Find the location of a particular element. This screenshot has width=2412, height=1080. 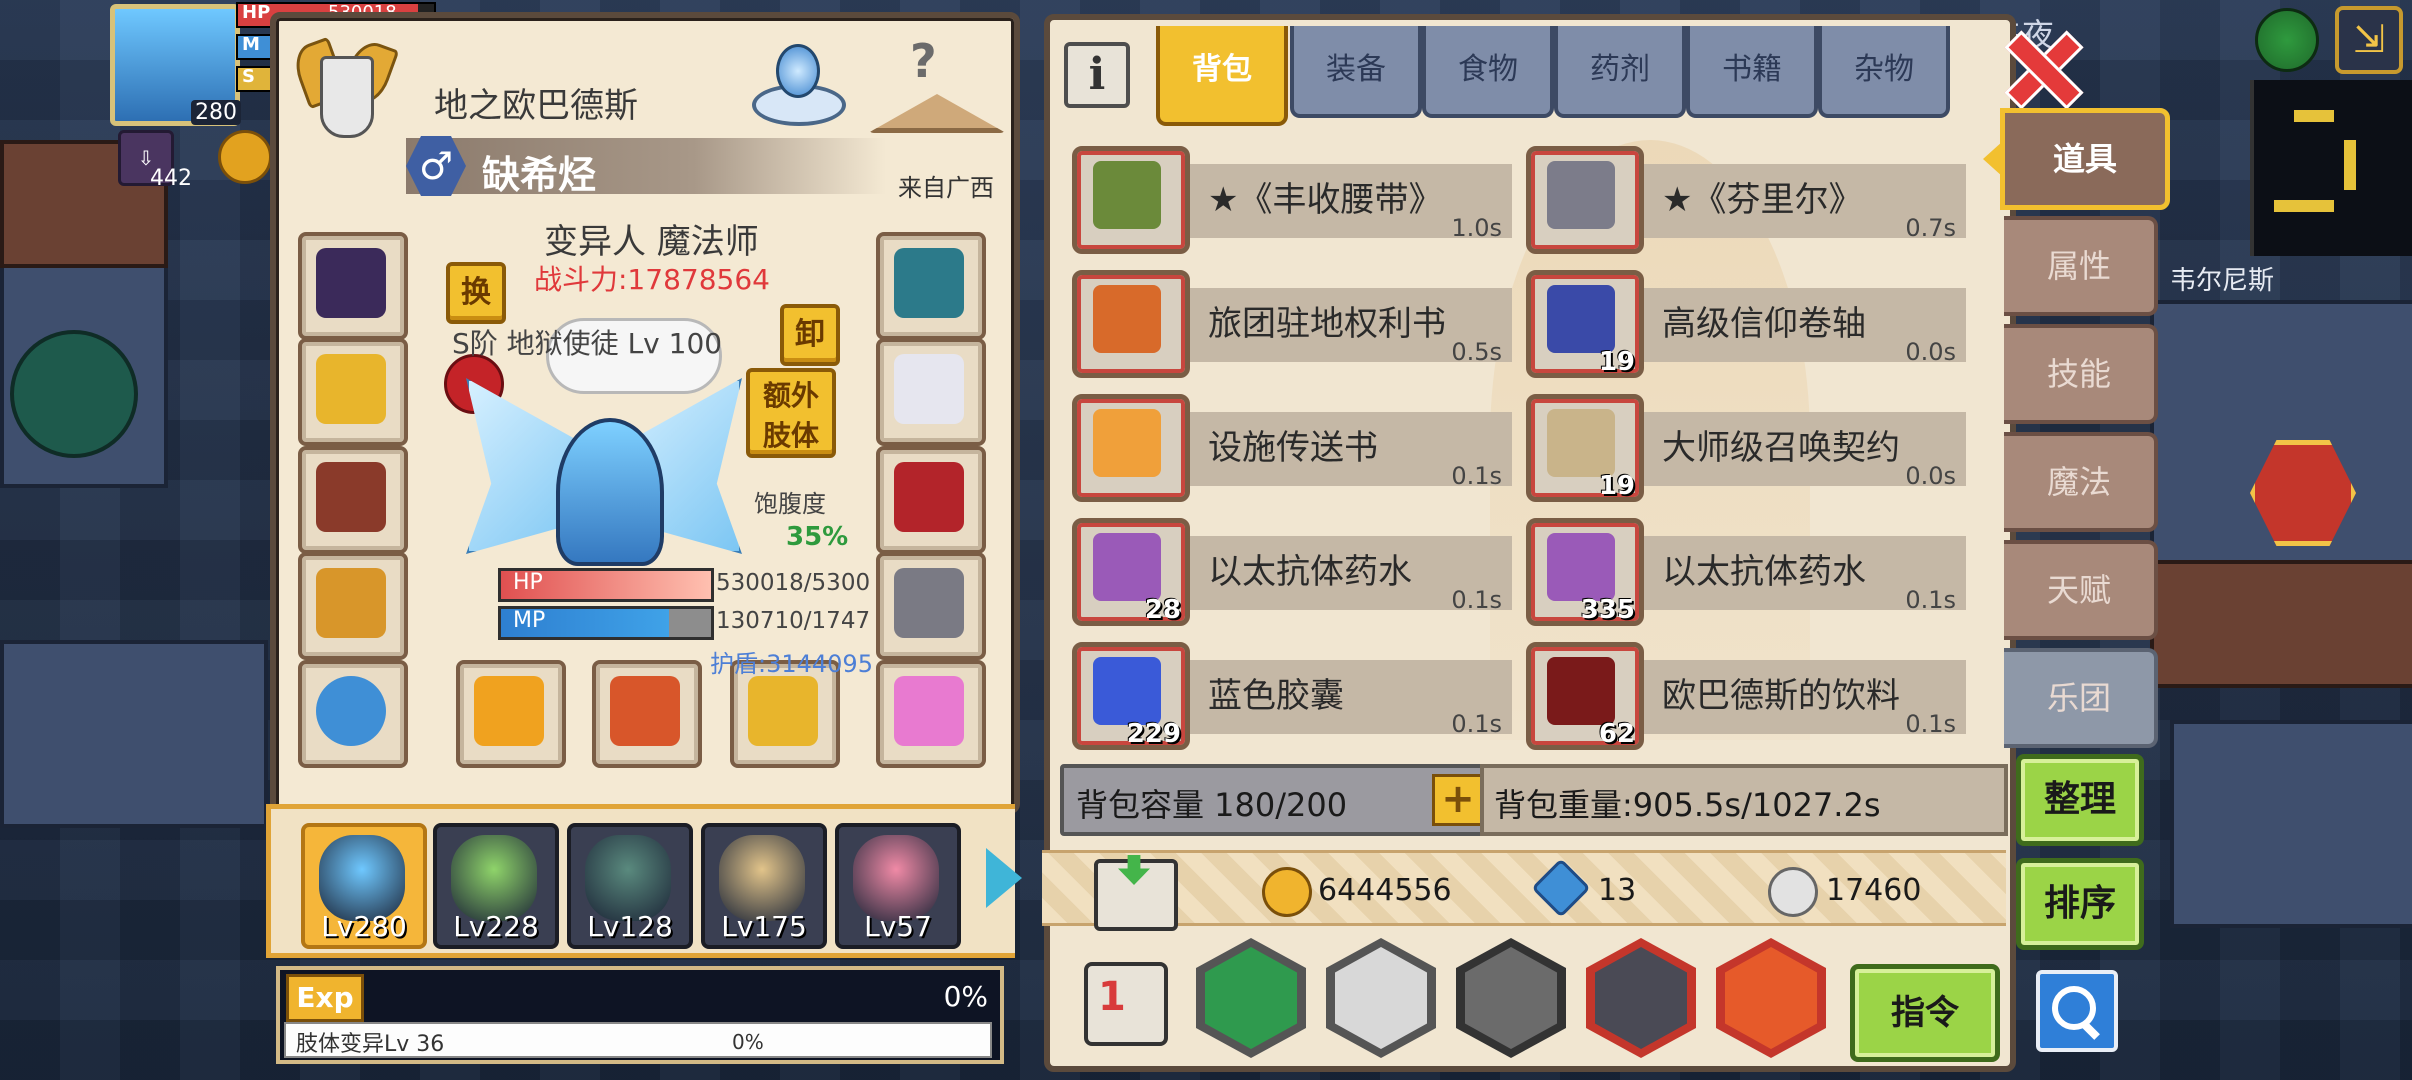

party-member: Lv280 is located at coordinates (364, 886).